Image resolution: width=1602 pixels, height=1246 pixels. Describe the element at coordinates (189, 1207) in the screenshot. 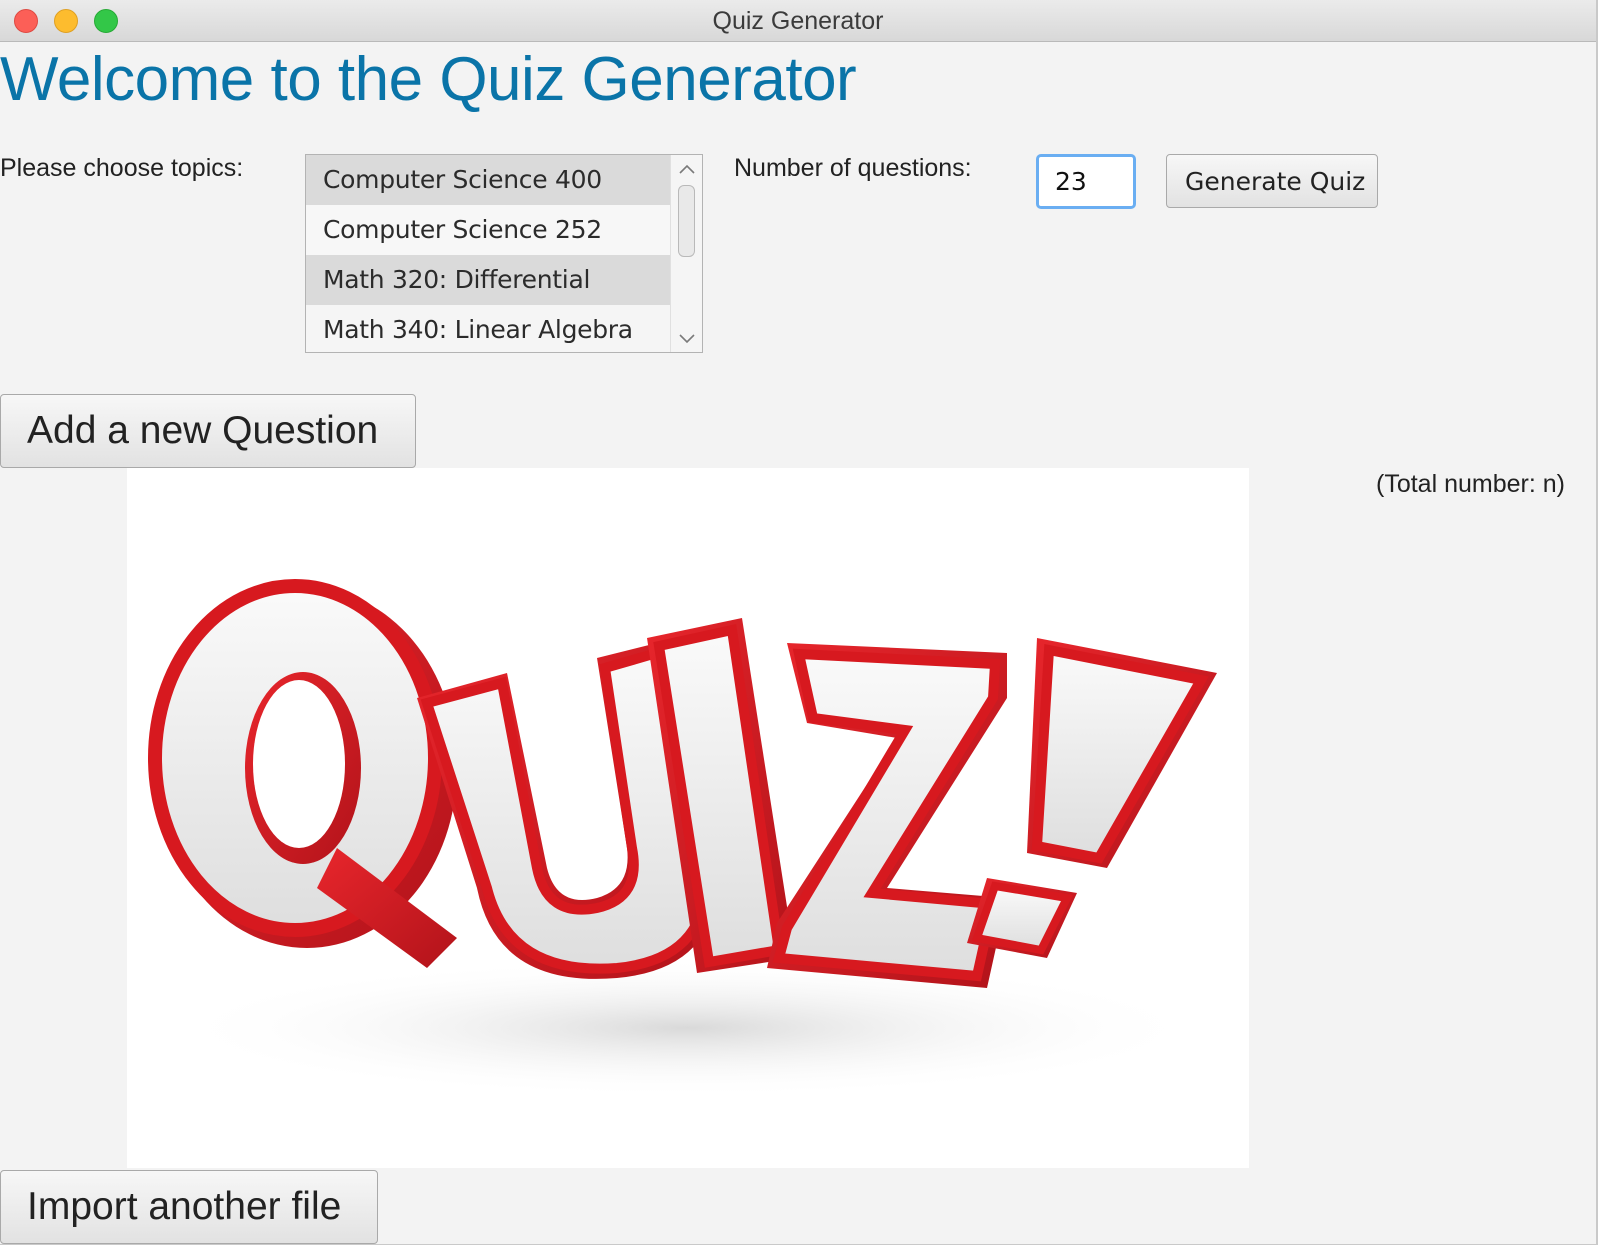

I see `import-file-button: Import another file` at that location.